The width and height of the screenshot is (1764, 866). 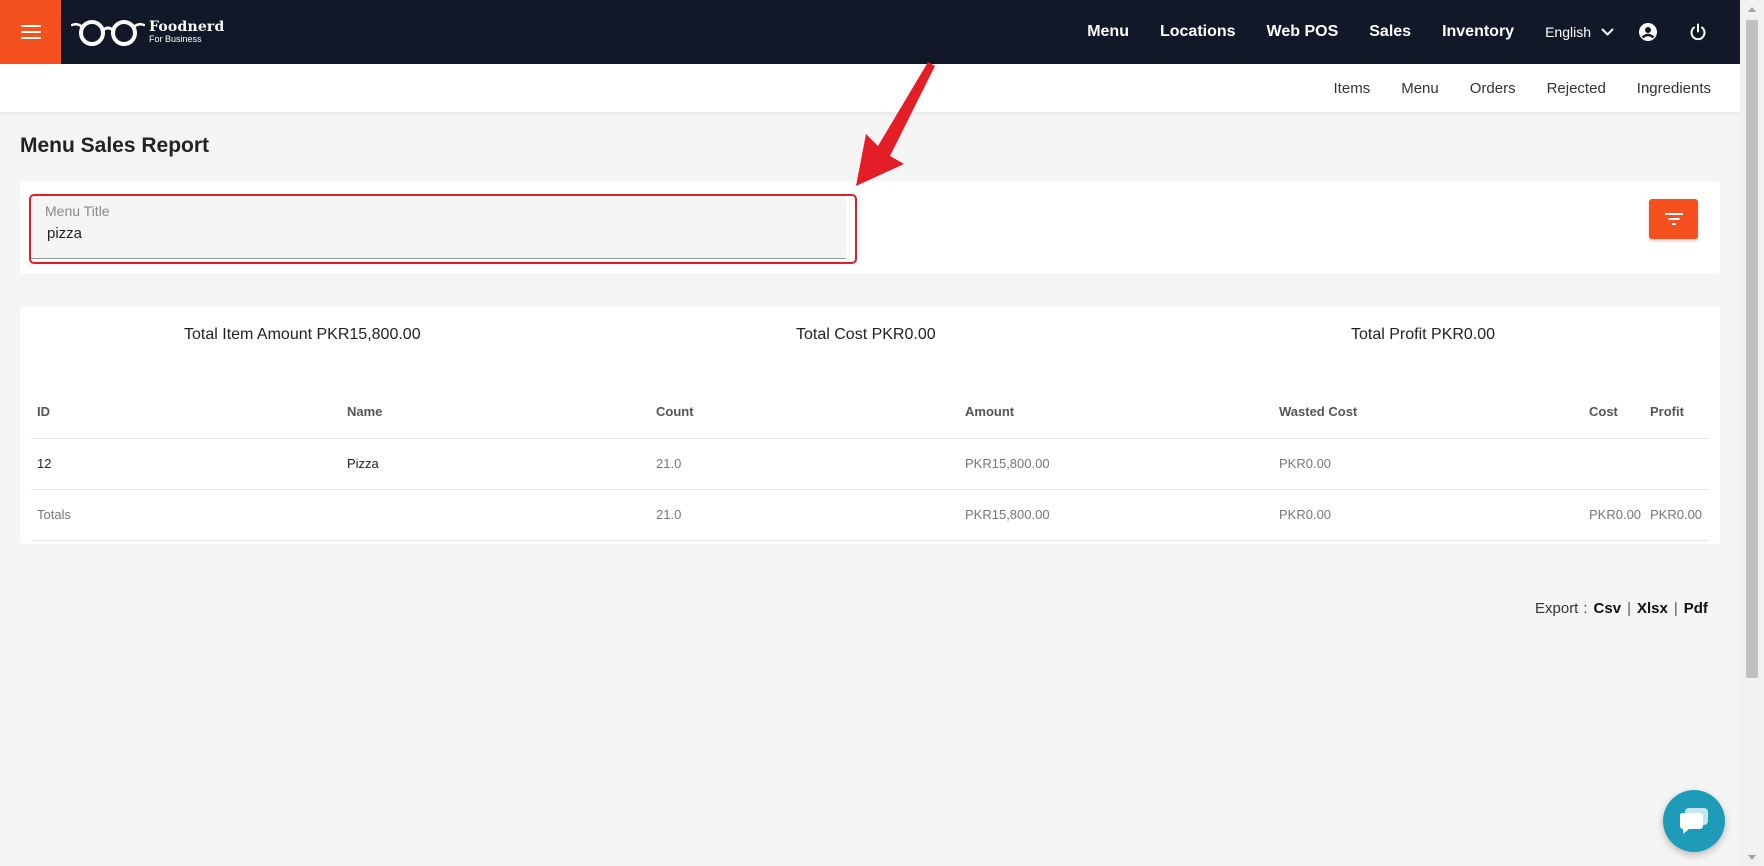 I want to click on subnav-orders: Orders, so click(x=1493, y=88).